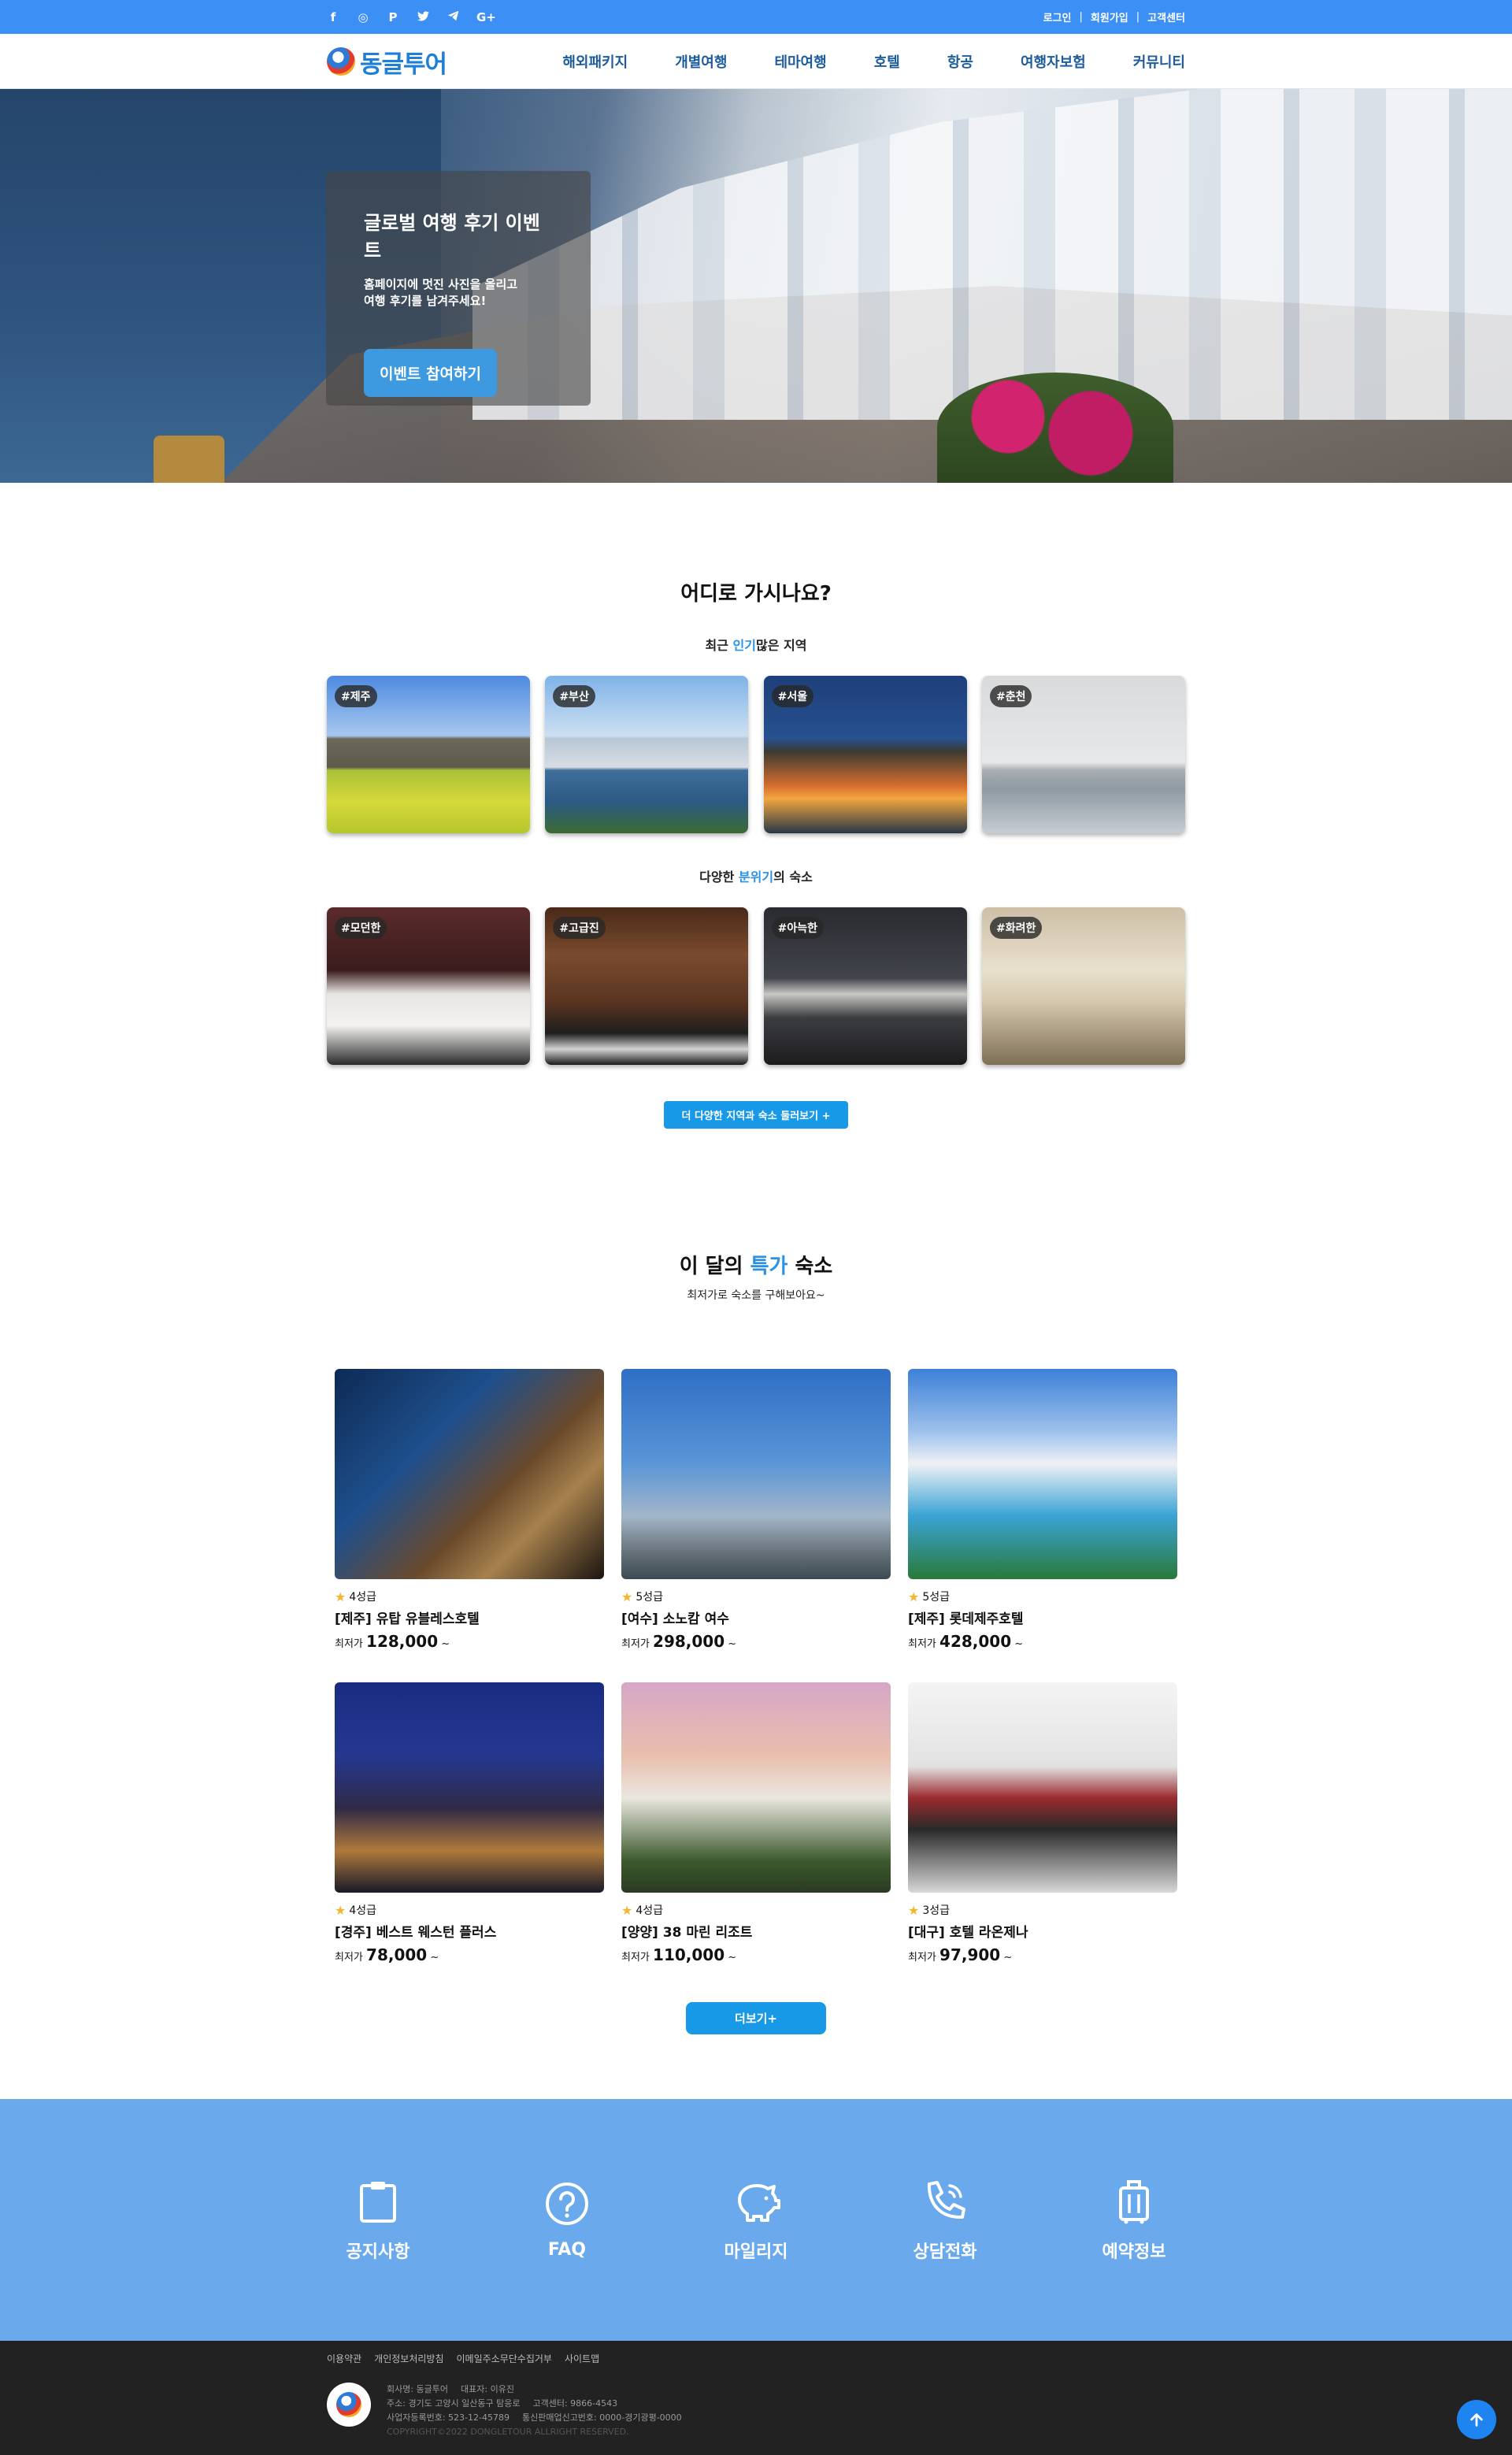 This screenshot has width=1512, height=2455. Describe the element at coordinates (1109, 16) in the screenshot. I see `signup-link: 회원가입` at that location.